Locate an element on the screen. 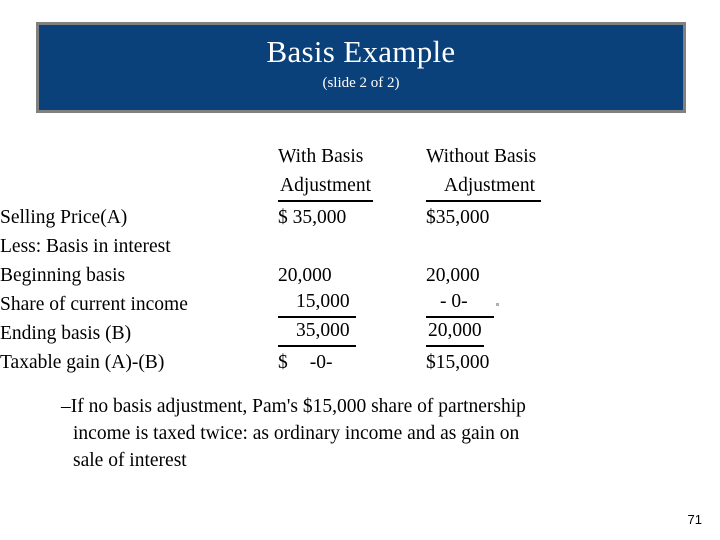  table-row: Taxable gain (A)-(B) $ -0- $15,000 is located at coordinates (360, 361).